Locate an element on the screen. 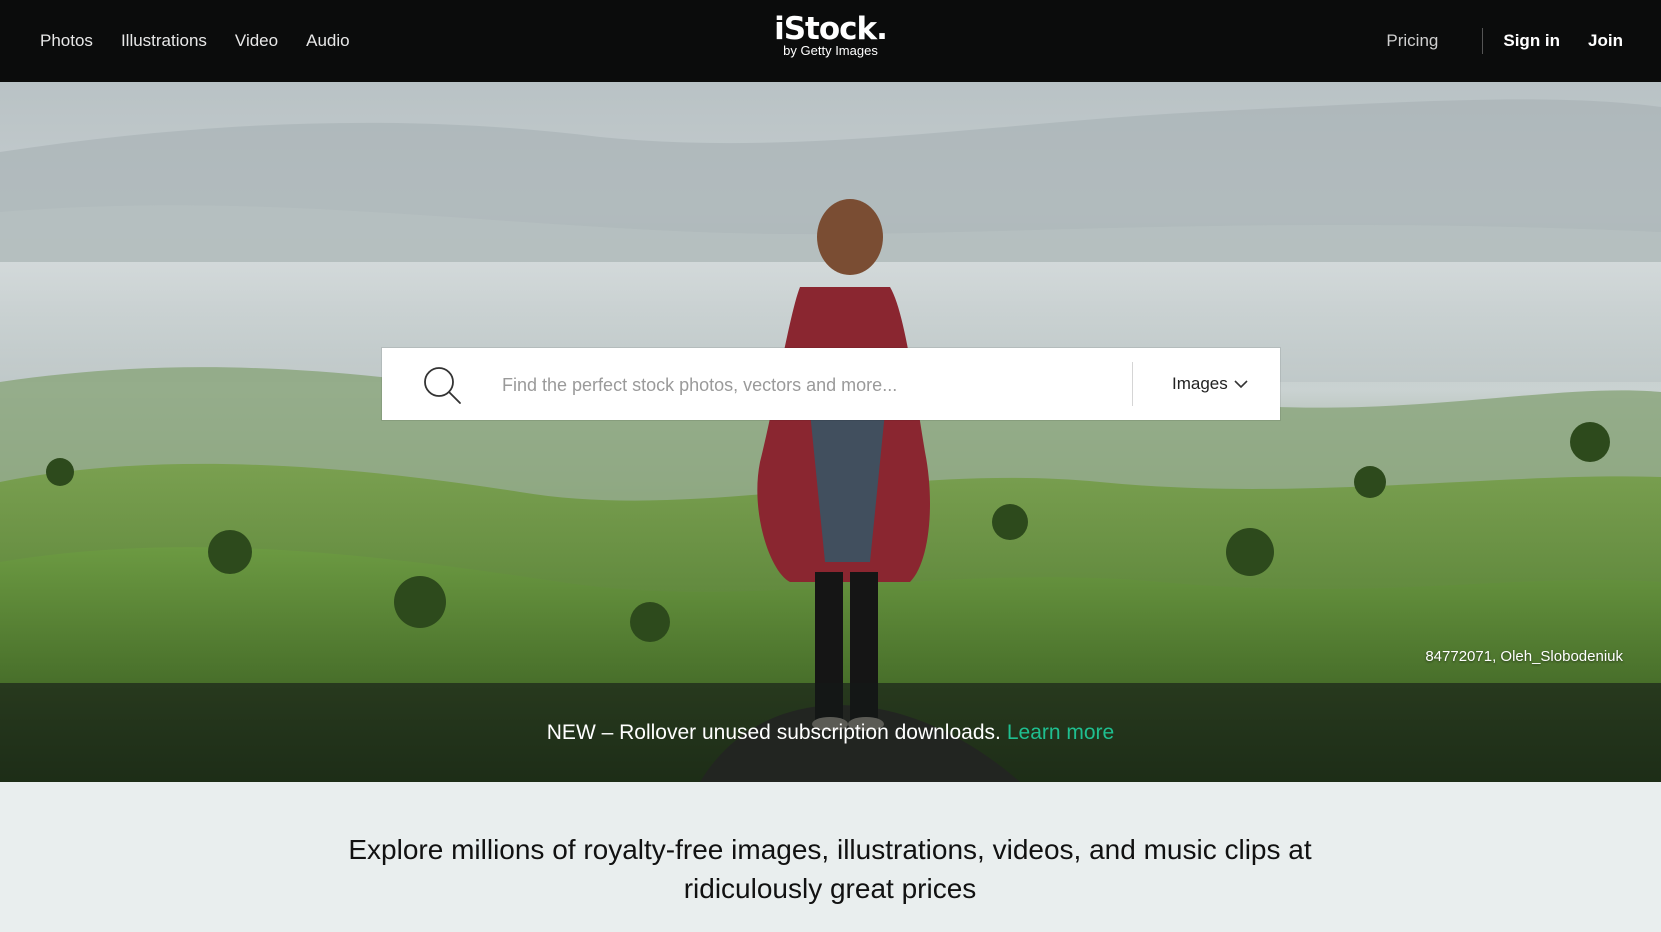 This screenshot has height=932, width=1661. media-type-dropdown: Images is located at coordinates (1210, 384).